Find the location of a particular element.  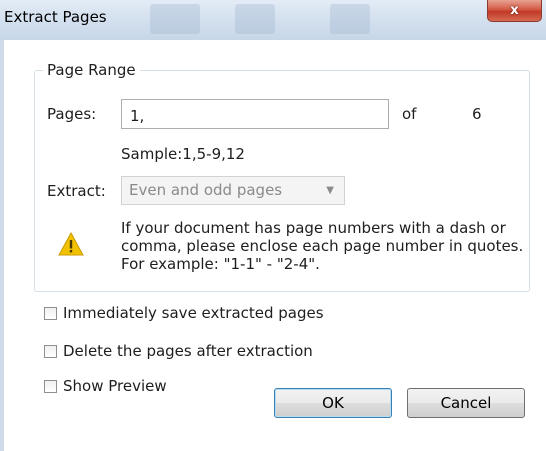

close-button: x is located at coordinates (514, 11).